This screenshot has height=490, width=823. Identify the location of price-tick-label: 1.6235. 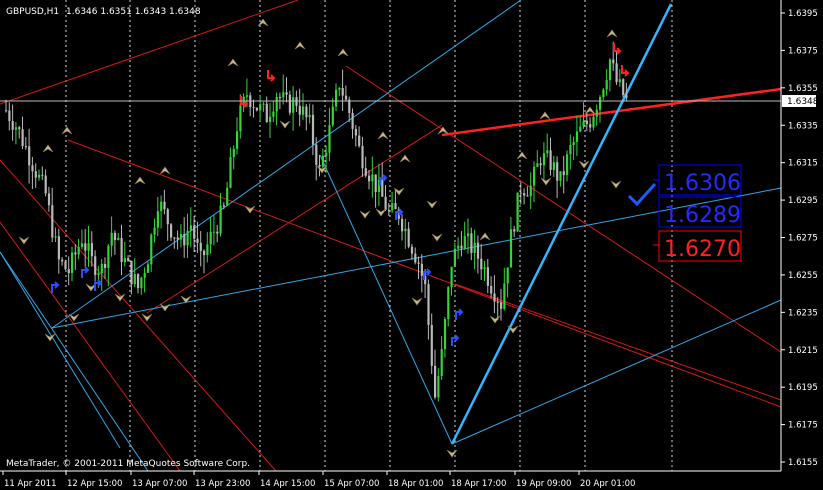
(803, 313).